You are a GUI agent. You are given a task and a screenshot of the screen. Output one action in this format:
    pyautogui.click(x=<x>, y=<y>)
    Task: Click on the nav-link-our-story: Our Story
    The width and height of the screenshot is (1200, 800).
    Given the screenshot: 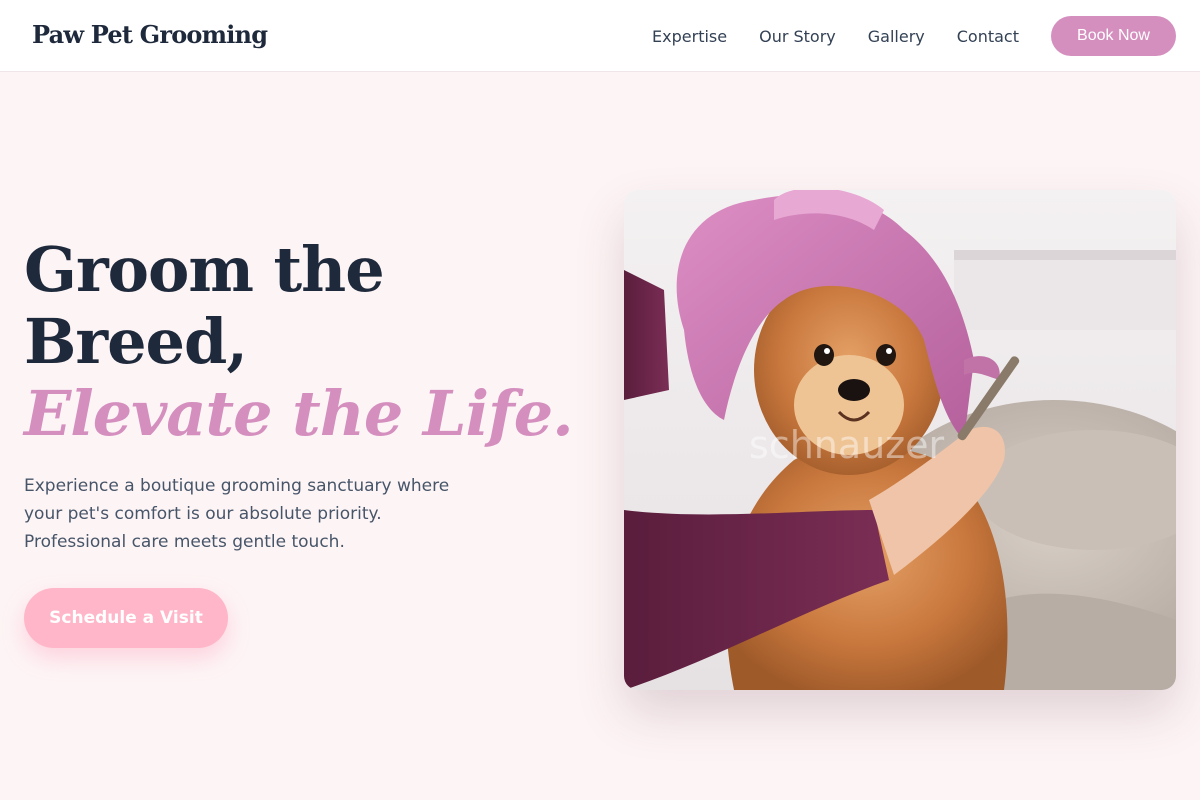 What is the action you would take?
    pyautogui.click(x=797, y=36)
    